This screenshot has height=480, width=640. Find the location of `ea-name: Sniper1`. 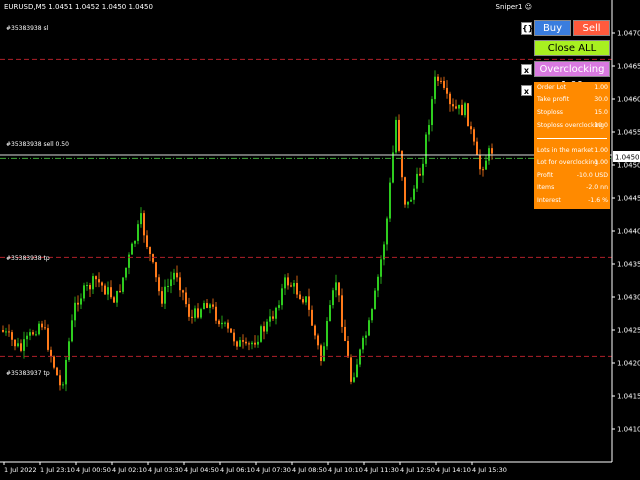

ea-name: Sniper1 is located at coordinates (509, 7).